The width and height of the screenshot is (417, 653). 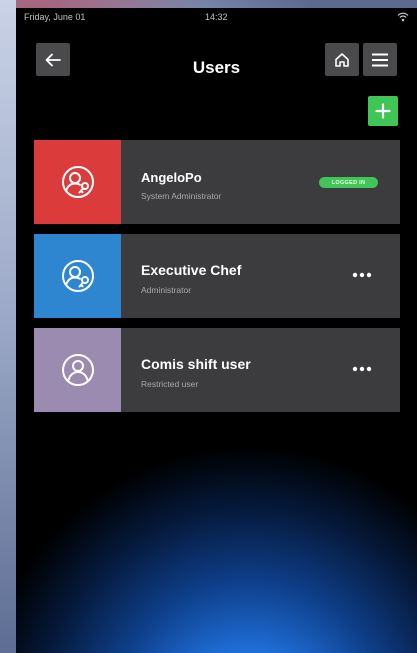 I want to click on user-name: AngeloPo, so click(x=171, y=177).